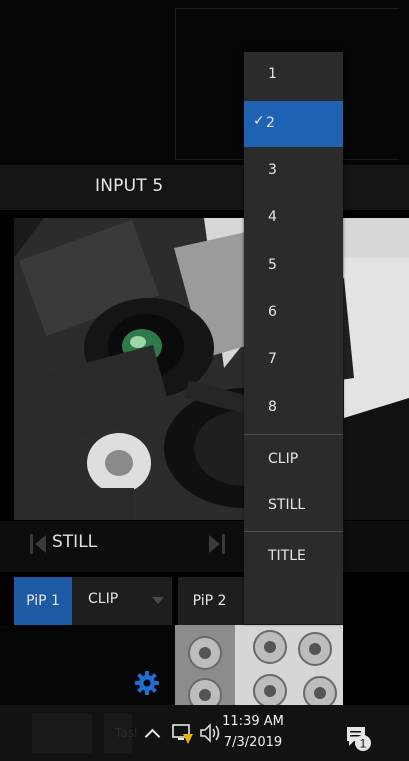  Describe the element at coordinates (122, 601) in the screenshot. I see `pip1-source-select: CLIP` at that location.